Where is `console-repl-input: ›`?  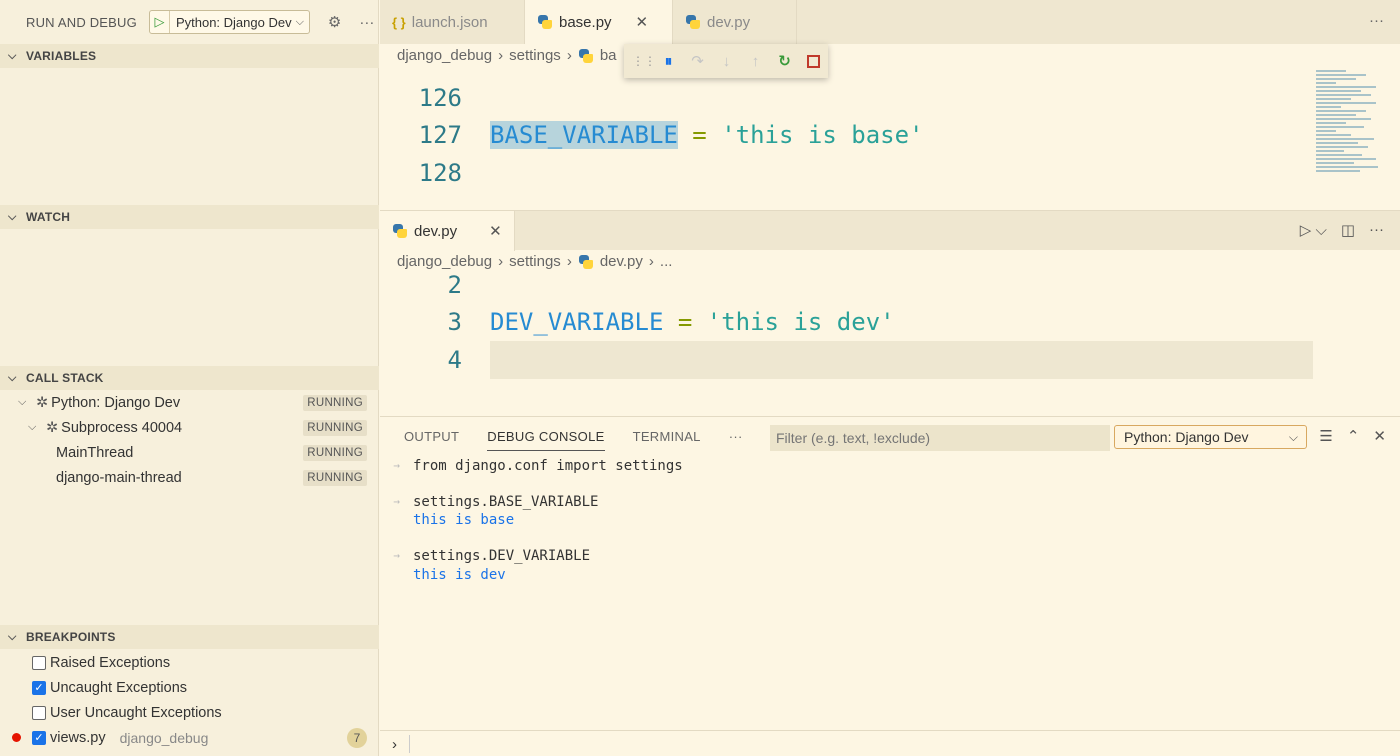 console-repl-input: › is located at coordinates (890, 743).